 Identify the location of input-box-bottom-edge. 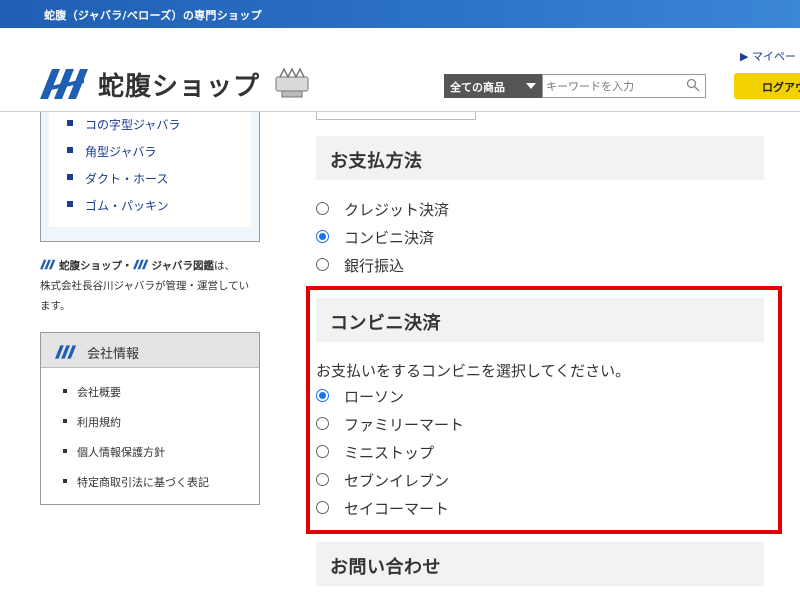
(396, 116).